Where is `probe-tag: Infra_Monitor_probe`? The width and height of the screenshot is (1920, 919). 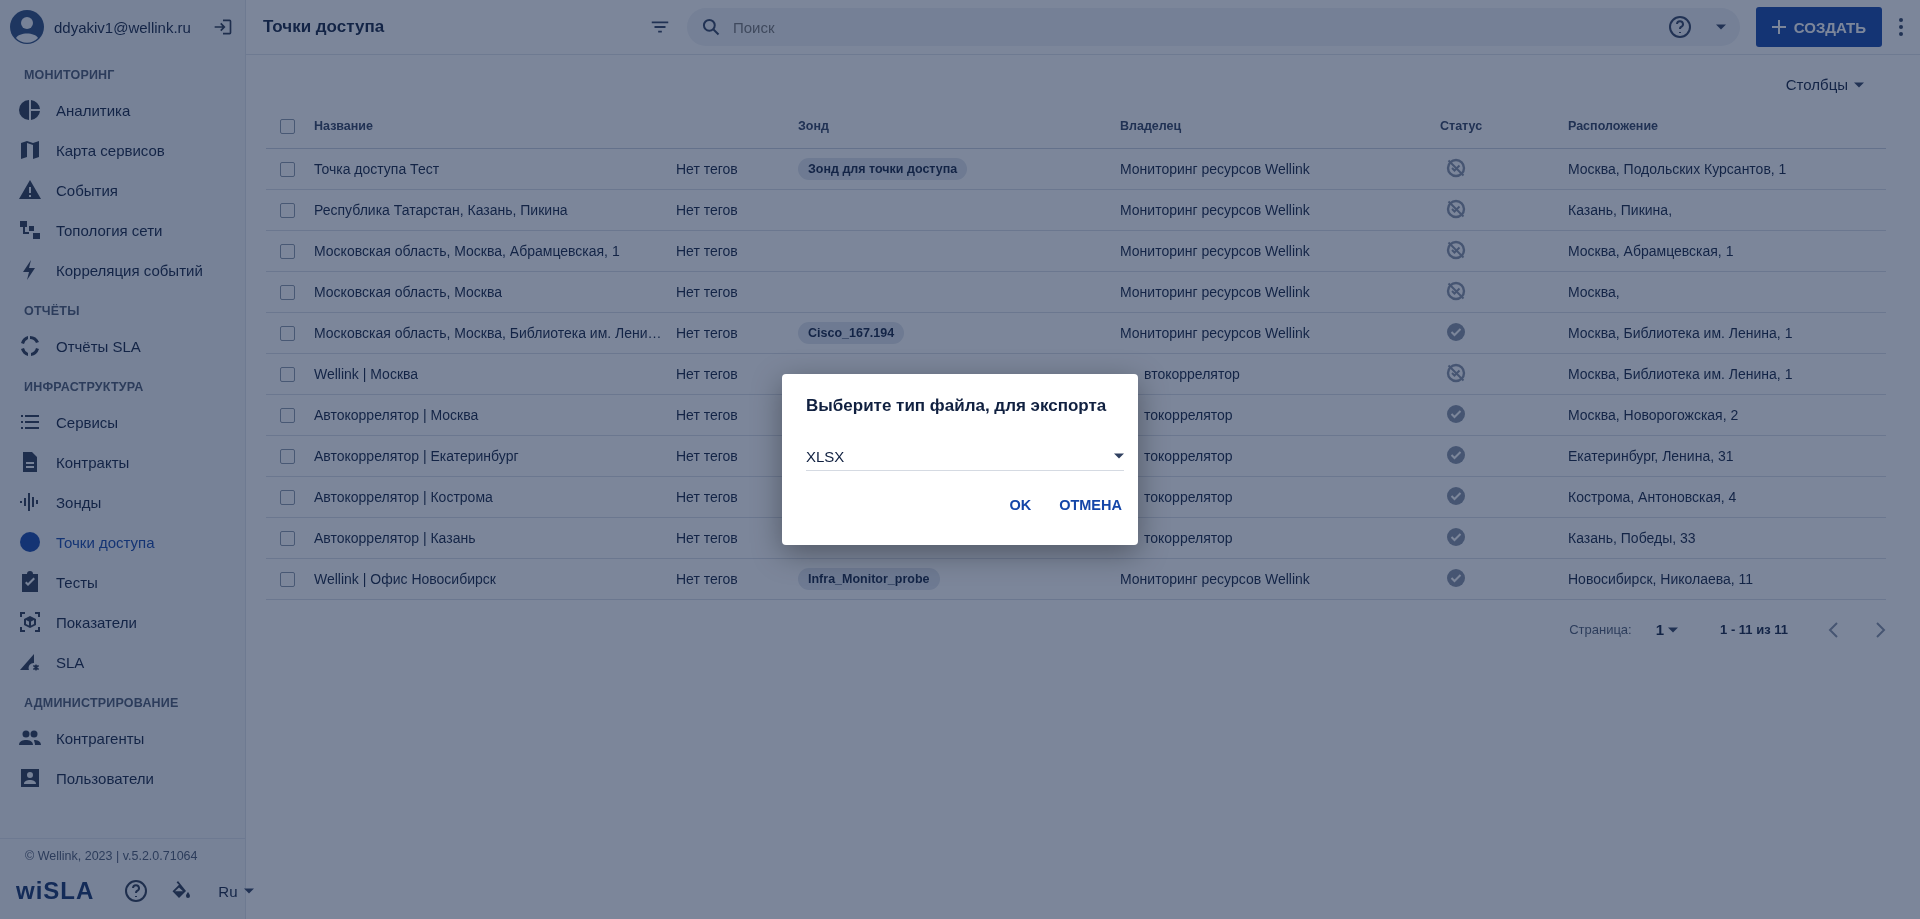
probe-tag: Infra_Monitor_probe is located at coordinates (869, 579).